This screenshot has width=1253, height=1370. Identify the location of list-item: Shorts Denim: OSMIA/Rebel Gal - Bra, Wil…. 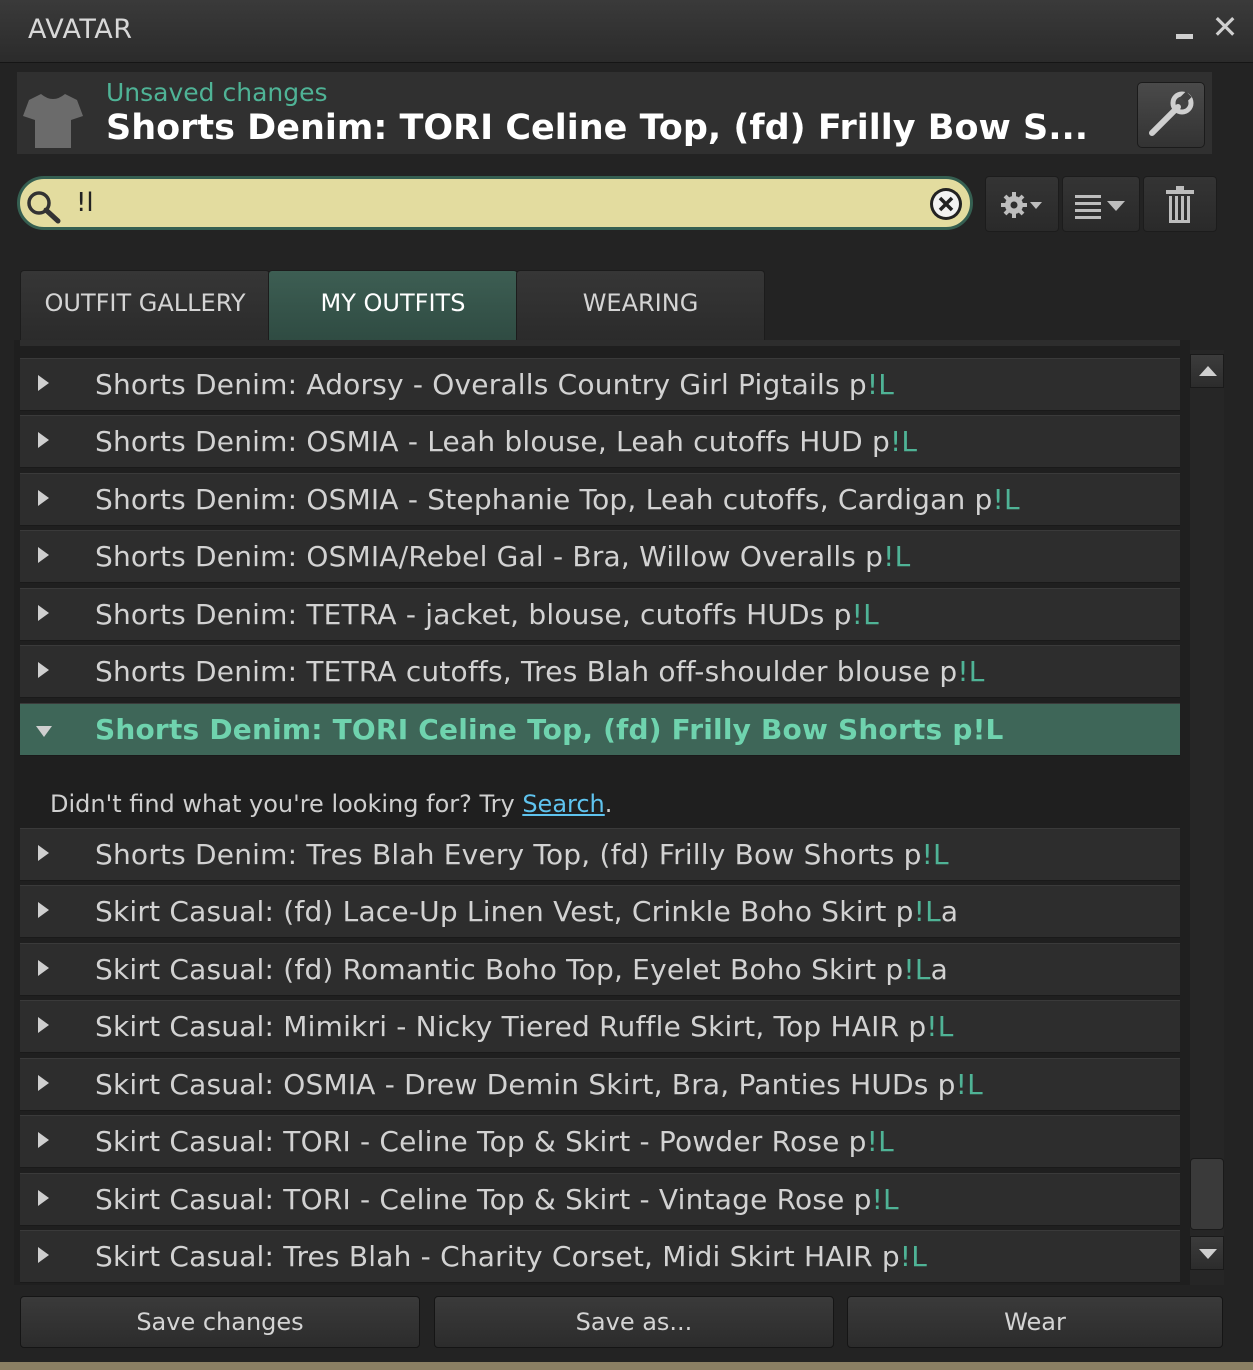
(600, 556).